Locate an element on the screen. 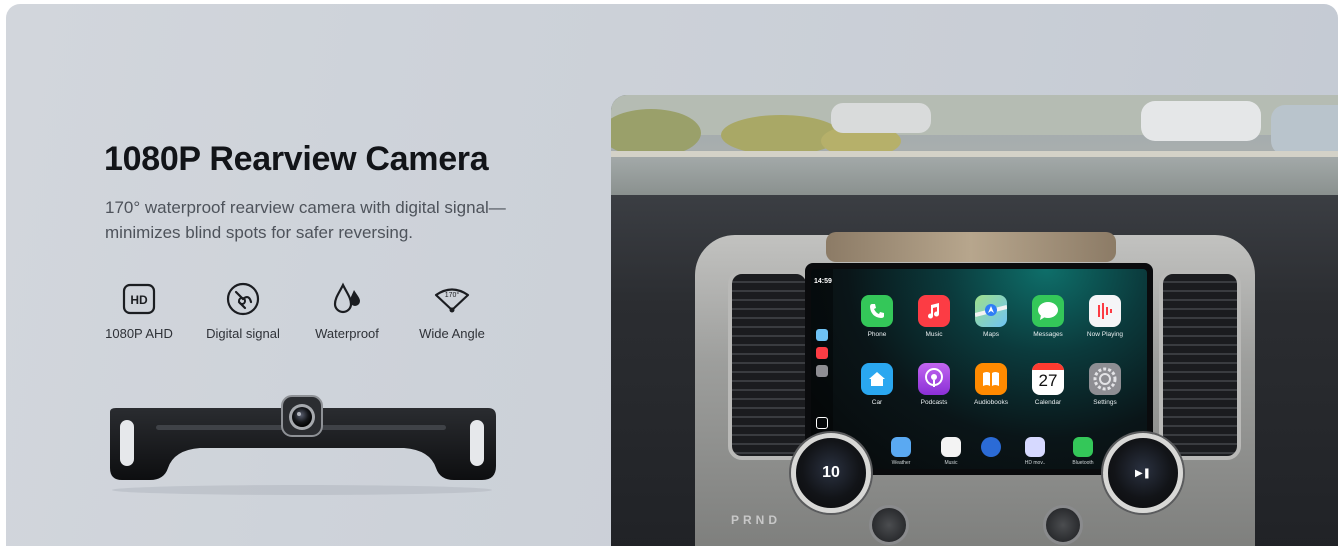  svg-text: HD is located at coordinates (139, 300).